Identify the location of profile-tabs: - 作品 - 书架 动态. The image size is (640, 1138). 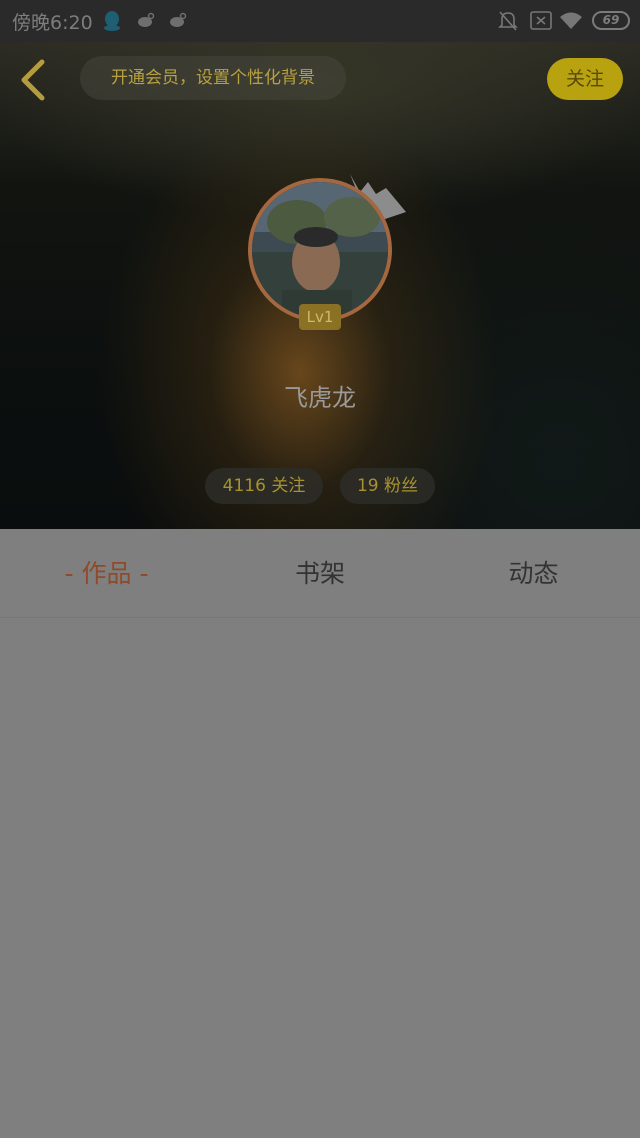
(320, 573).